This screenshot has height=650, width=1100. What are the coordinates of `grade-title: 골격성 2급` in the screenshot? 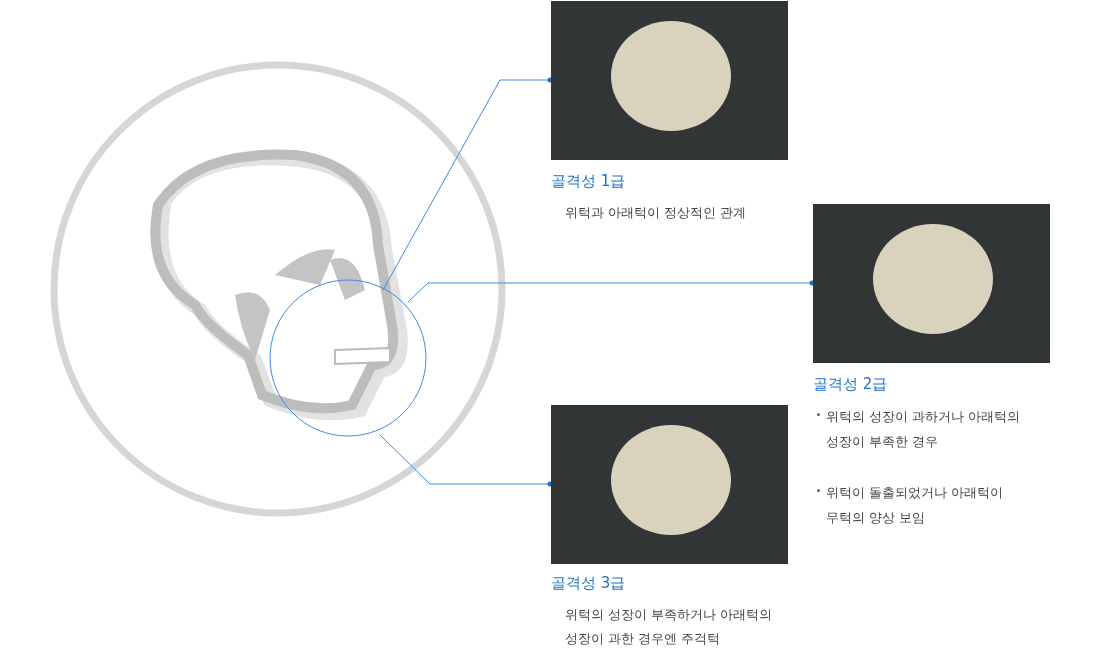 It's located at (851, 384).